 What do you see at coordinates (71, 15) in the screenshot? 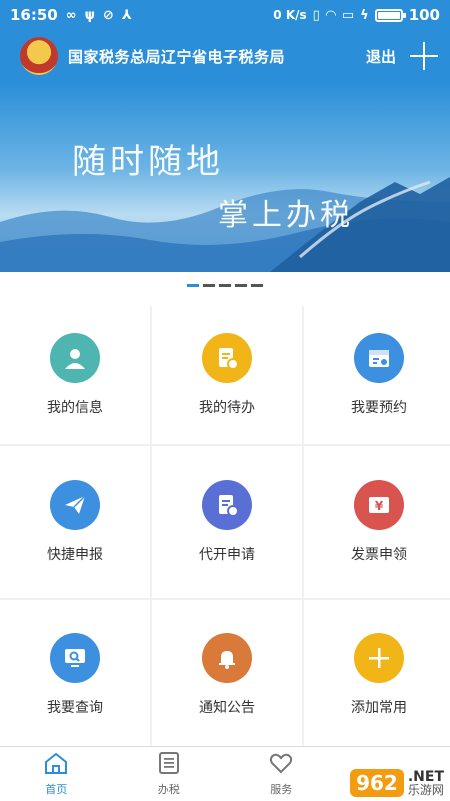
I see `infinity-icon: ∞` at bounding box center [71, 15].